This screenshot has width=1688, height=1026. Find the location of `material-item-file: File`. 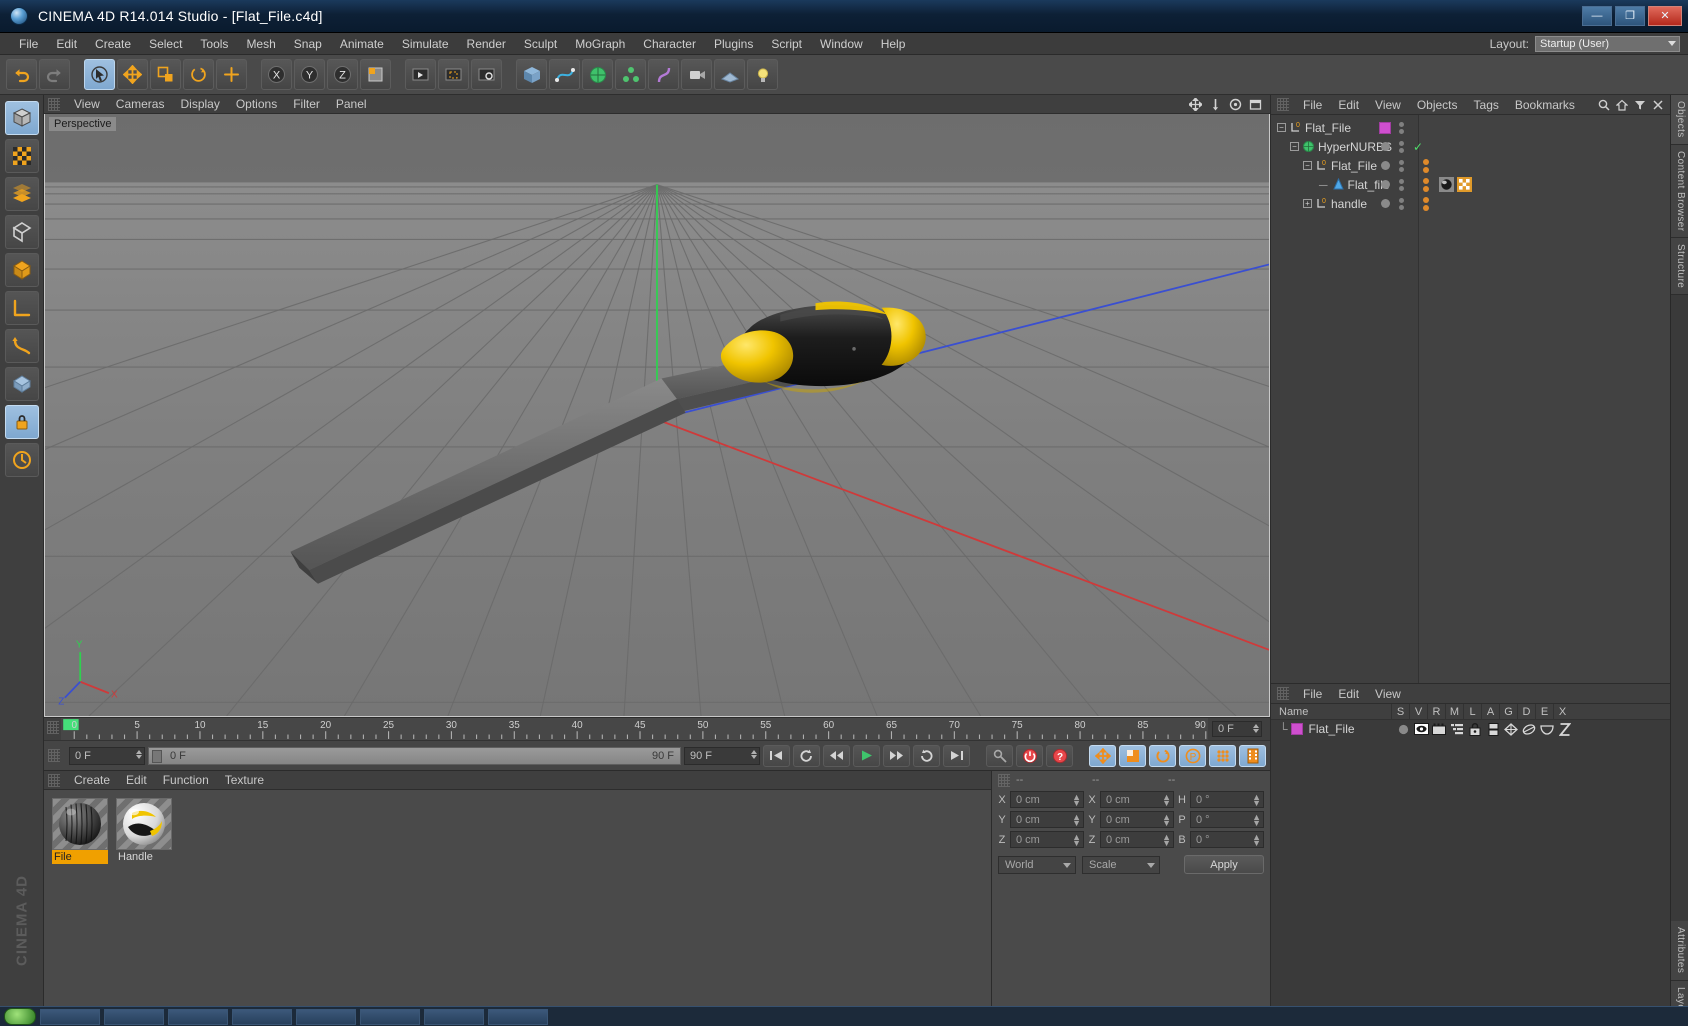

material-item-file: File is located at coordinates (80, 831).